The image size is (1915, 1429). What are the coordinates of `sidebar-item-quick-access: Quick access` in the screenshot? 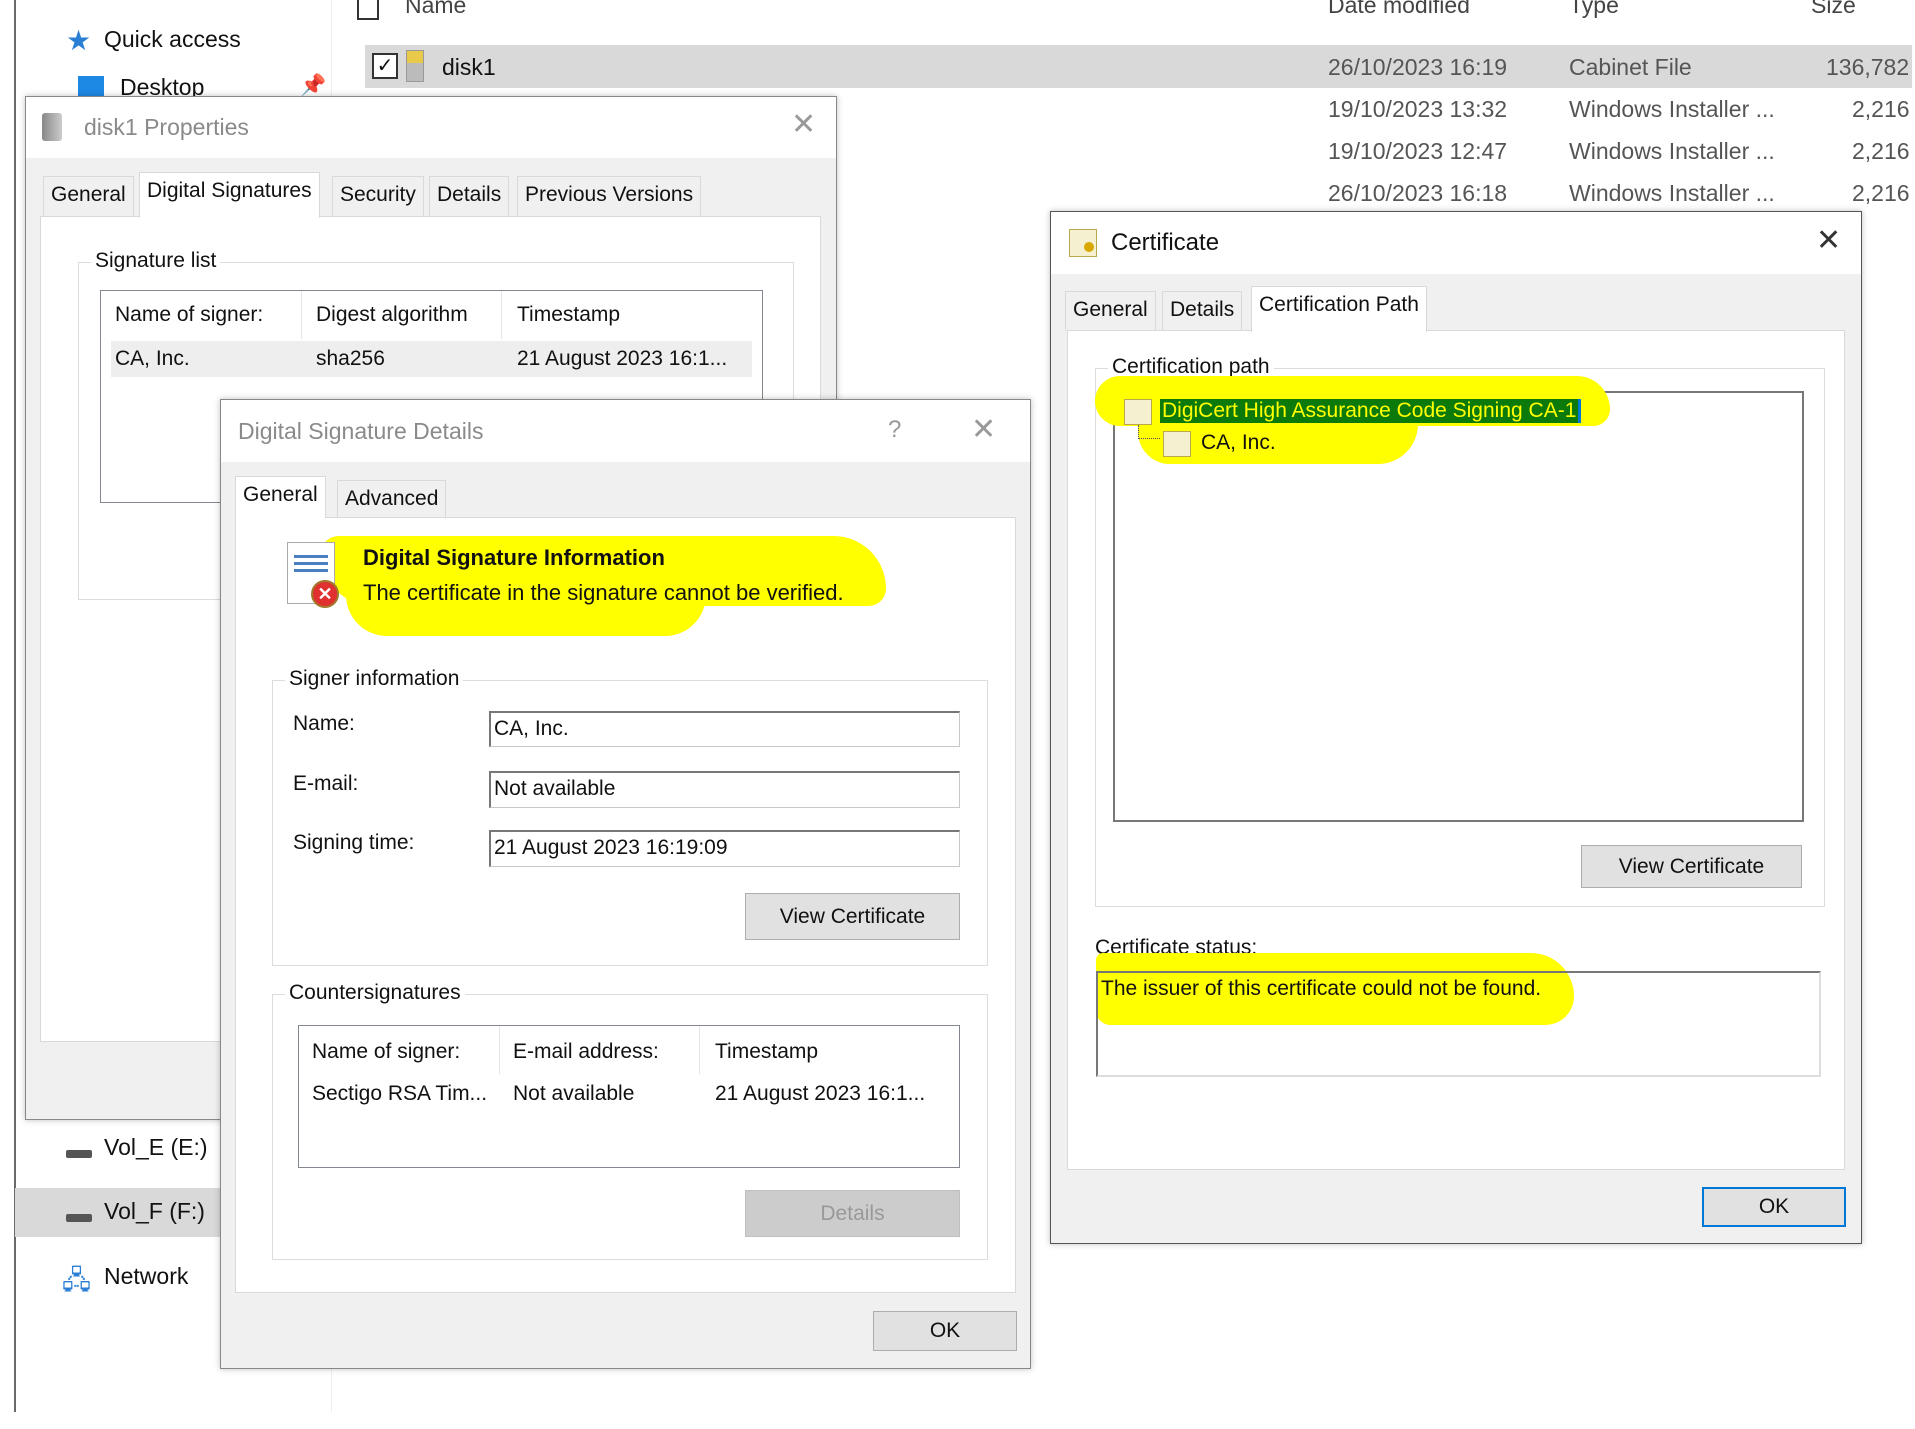 It's located at (172, 39).